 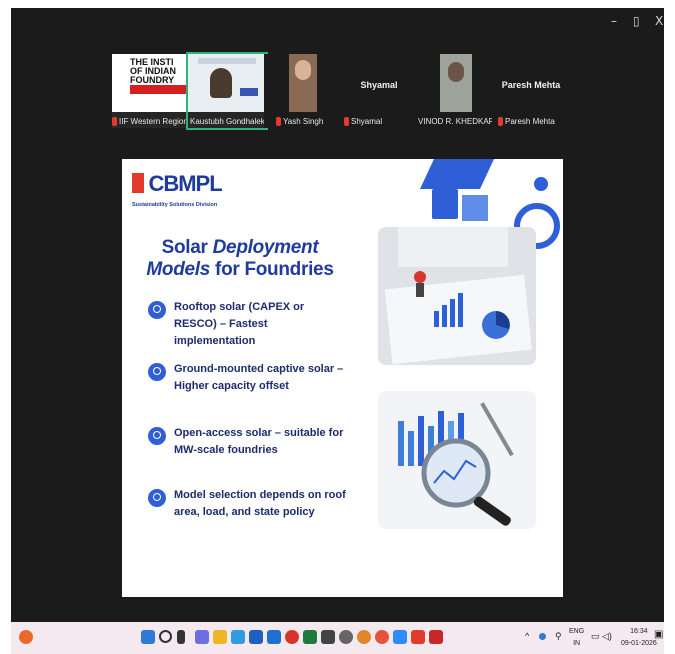 I want to click on participant-video: THE INSTI OF INDIAN FOUNDRY WESTERN, so click(x=151, y=83).